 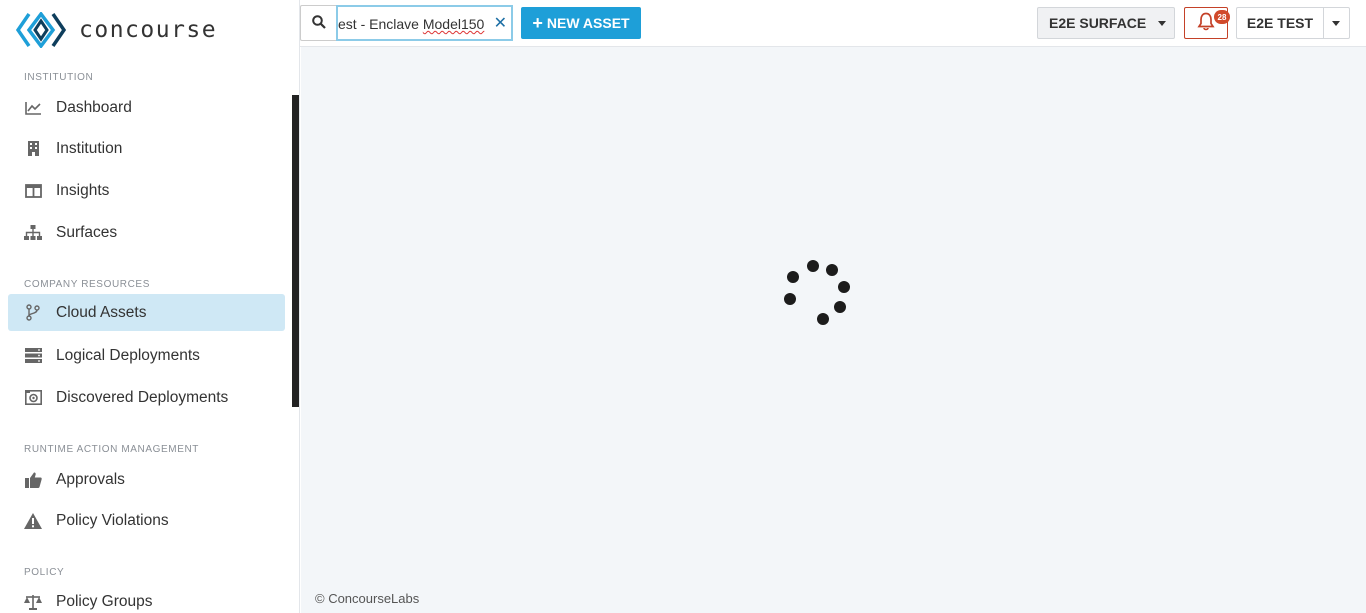 I want to click on concourse-logo-icon, so click(x=41, y=30).